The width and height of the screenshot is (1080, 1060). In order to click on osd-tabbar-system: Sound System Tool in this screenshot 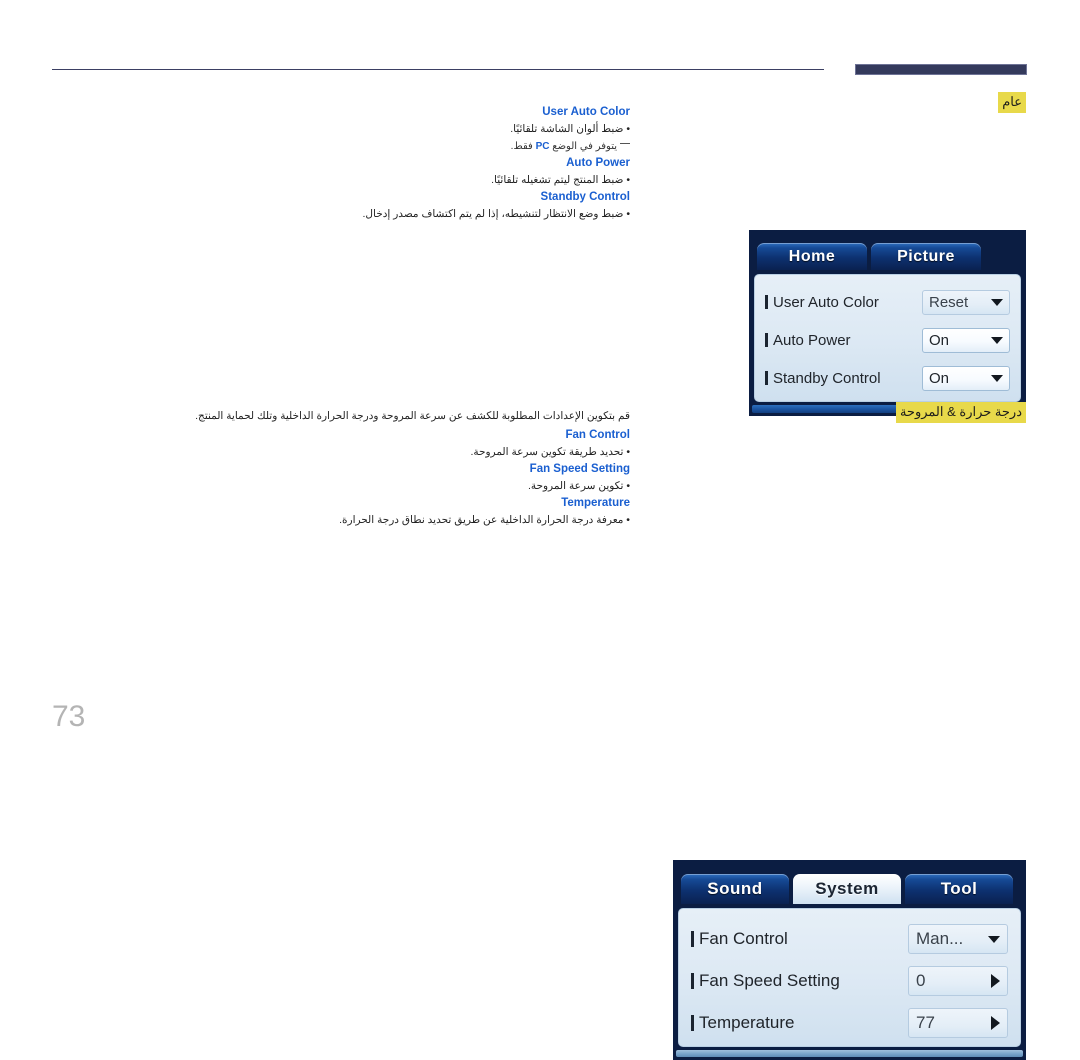, I will do `click(849, 882)`.